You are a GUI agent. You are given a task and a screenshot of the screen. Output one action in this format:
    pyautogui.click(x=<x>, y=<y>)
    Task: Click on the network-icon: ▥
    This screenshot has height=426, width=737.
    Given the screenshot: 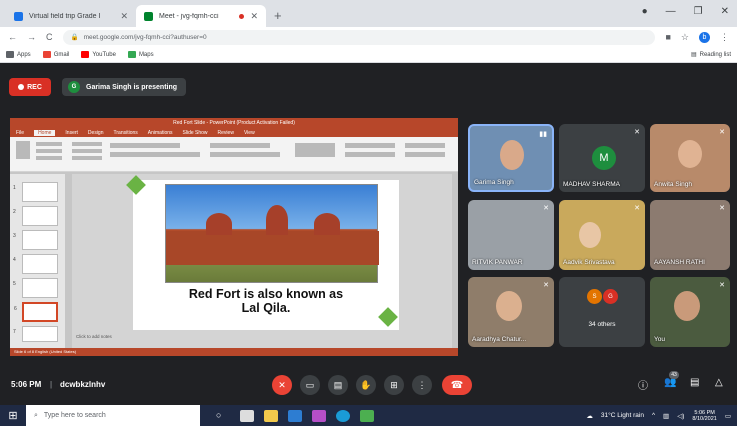 What is the action you would take?
    pyautogui.click(x=666, y=416)
    